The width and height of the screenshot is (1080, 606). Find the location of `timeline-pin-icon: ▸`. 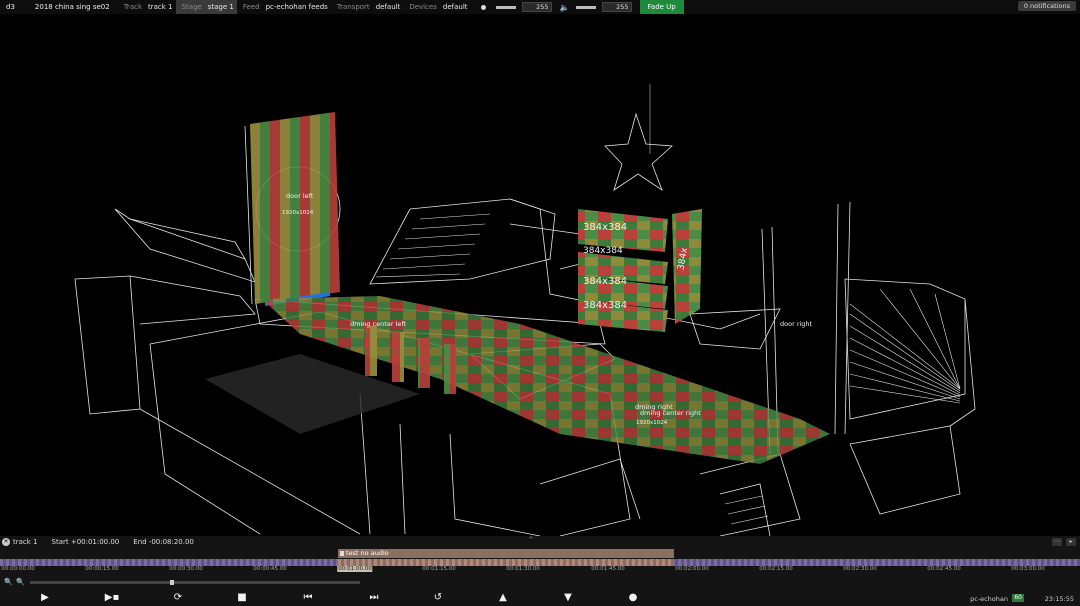

timeline-pin-icon: ▸ is located at coordinates (1071, 542).